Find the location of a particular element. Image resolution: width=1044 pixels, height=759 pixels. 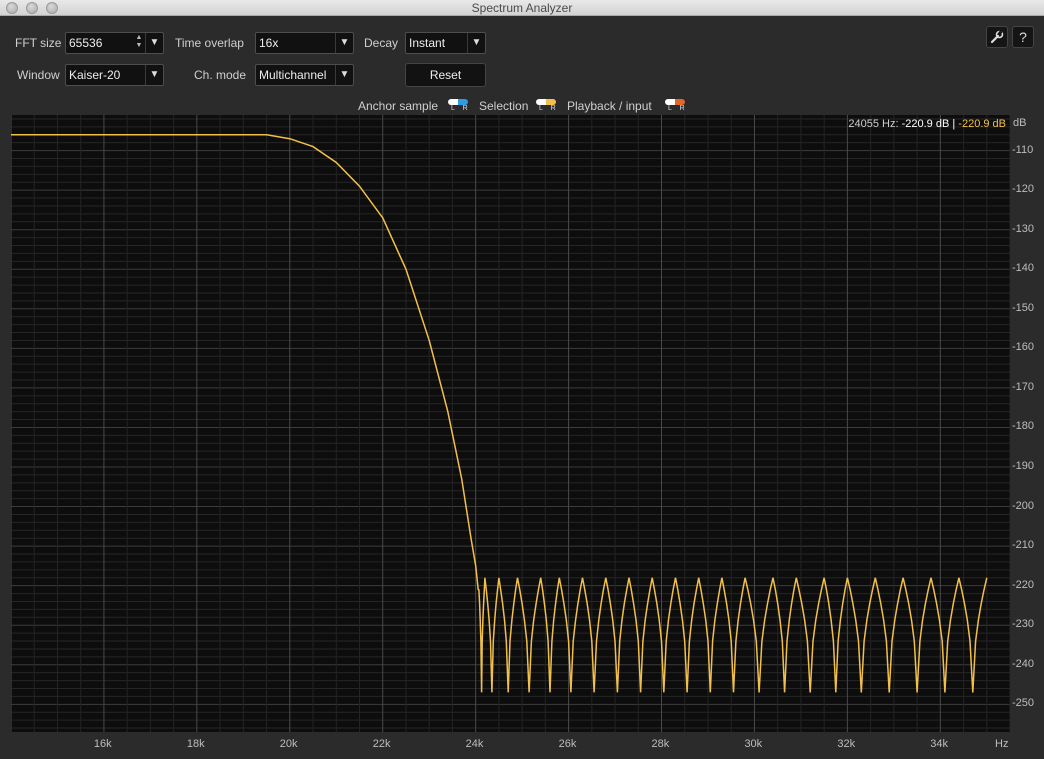

time-overlap-value: 16x is located at coordinates (269, 43).